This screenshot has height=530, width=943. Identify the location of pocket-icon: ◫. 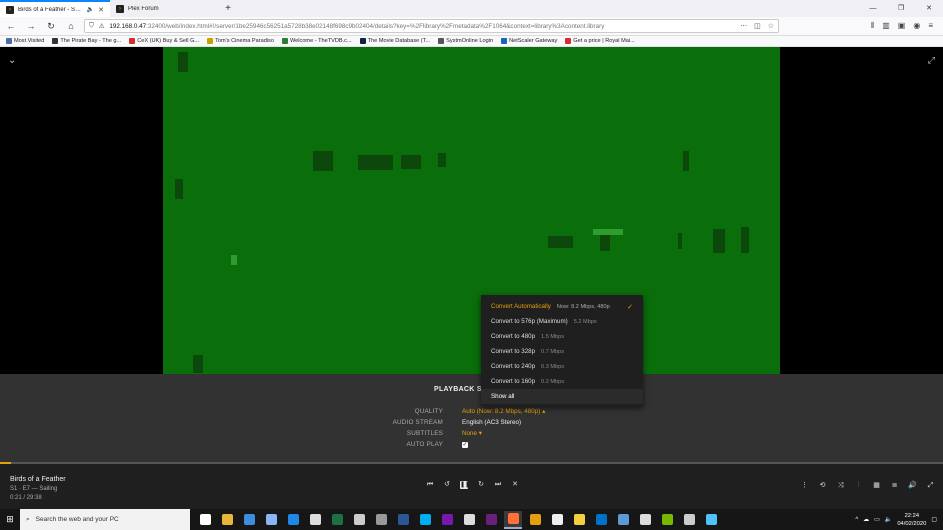
(757, 26).